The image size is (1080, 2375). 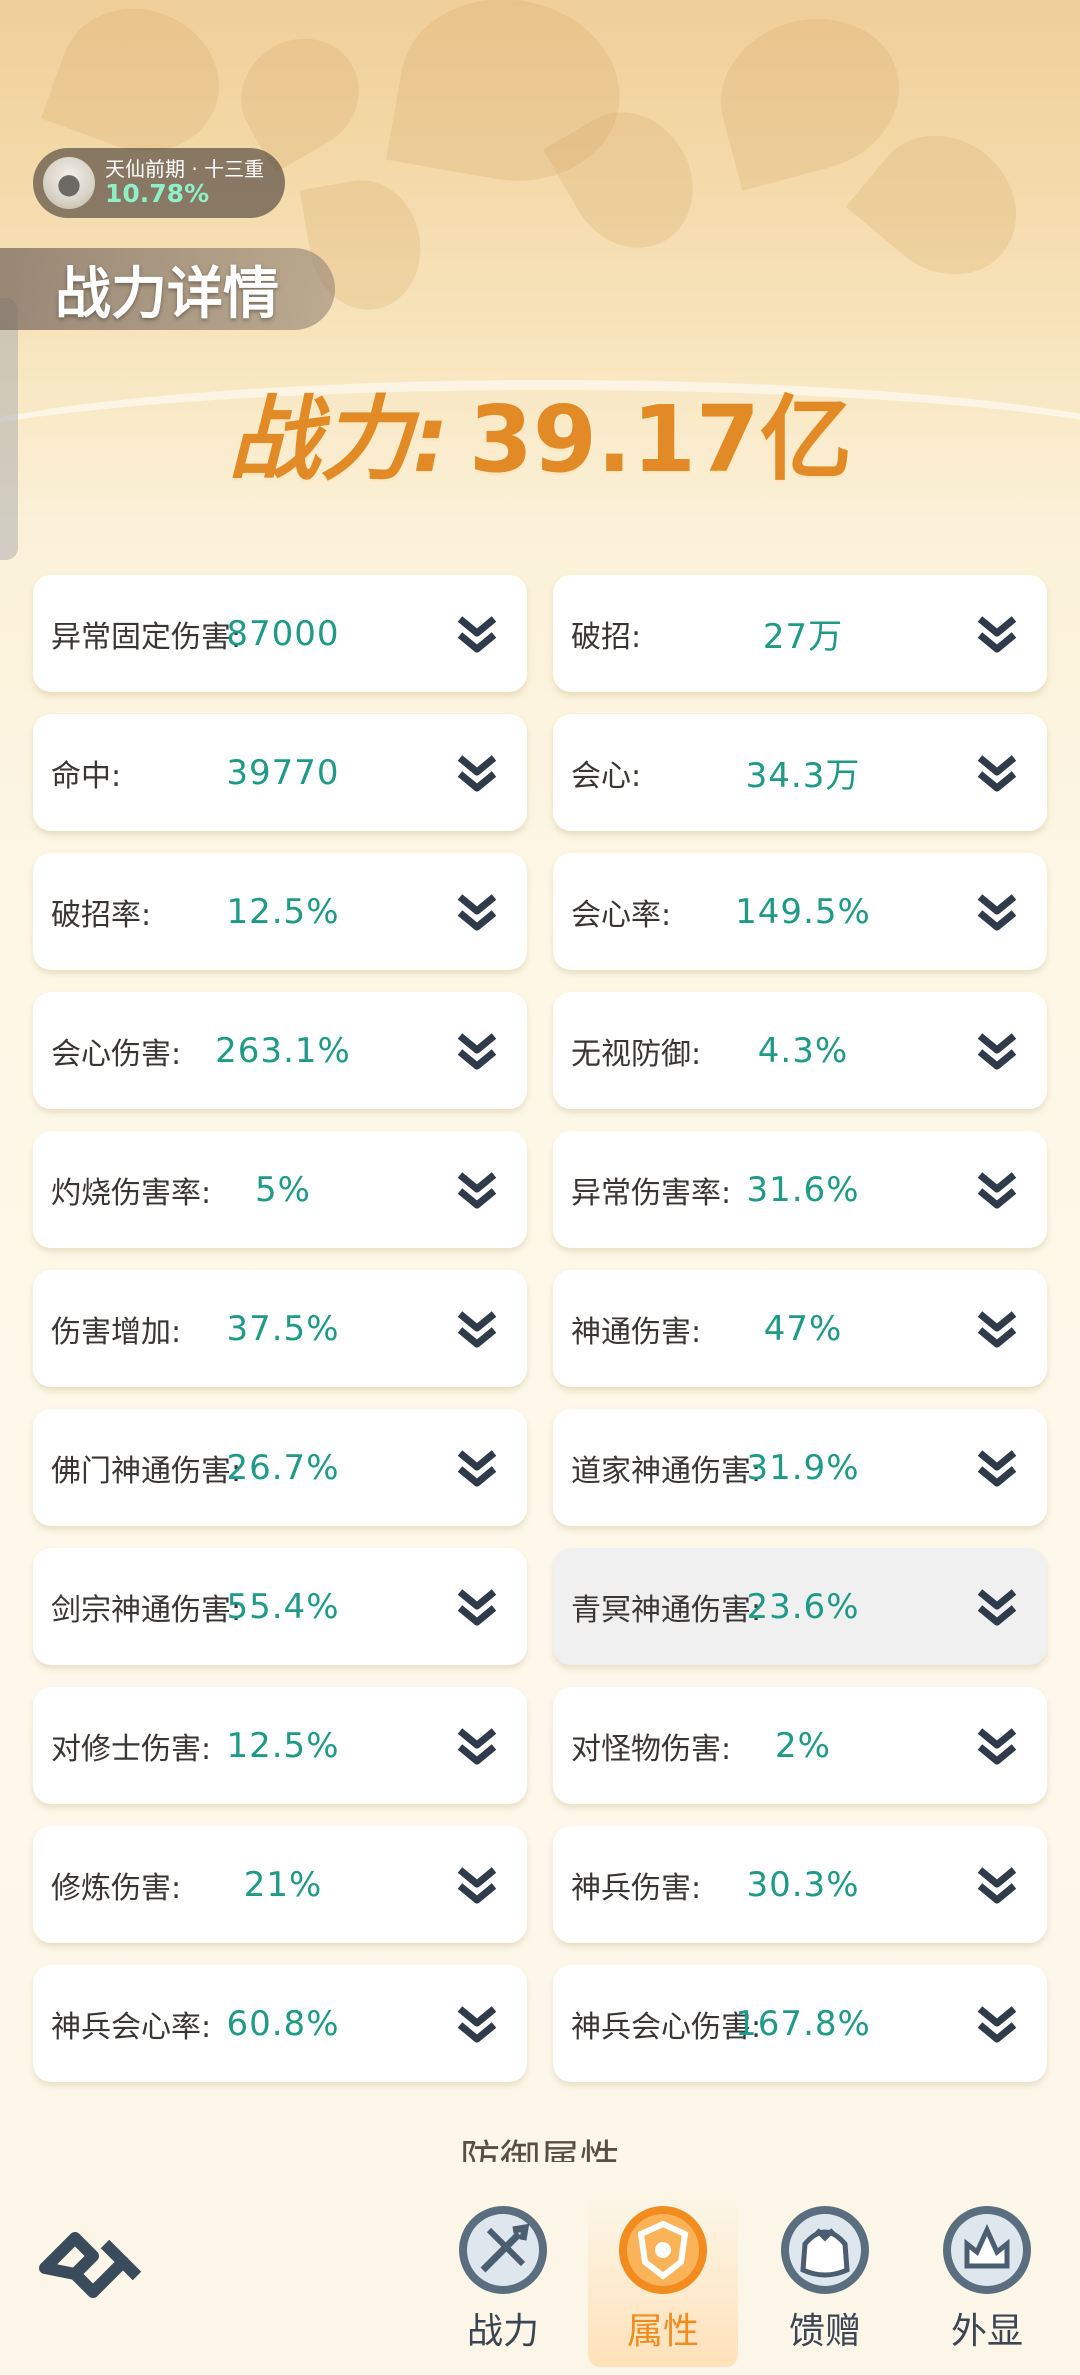 I want to click on stat-card: 神兵会心率: 60.8%, so click(x=280, y=2023).